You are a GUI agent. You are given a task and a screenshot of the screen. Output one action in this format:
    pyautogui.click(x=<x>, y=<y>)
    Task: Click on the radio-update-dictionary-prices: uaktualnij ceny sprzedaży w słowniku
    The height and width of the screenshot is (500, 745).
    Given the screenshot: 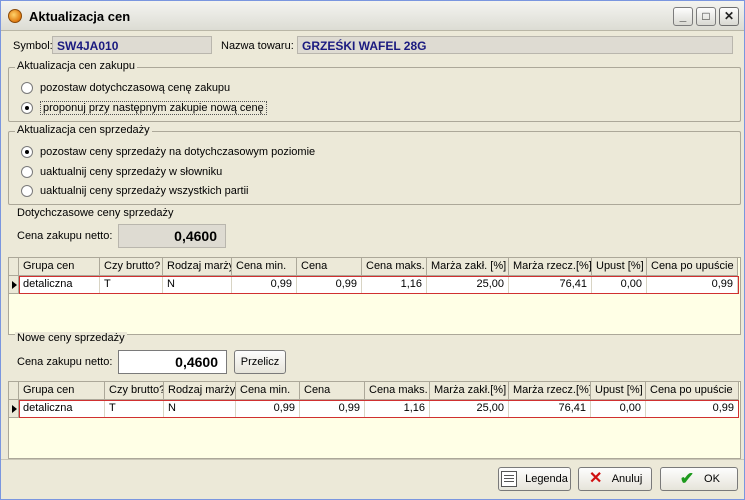 What is the action you would take?
    pyautogui.click(x=121, y=172)
    